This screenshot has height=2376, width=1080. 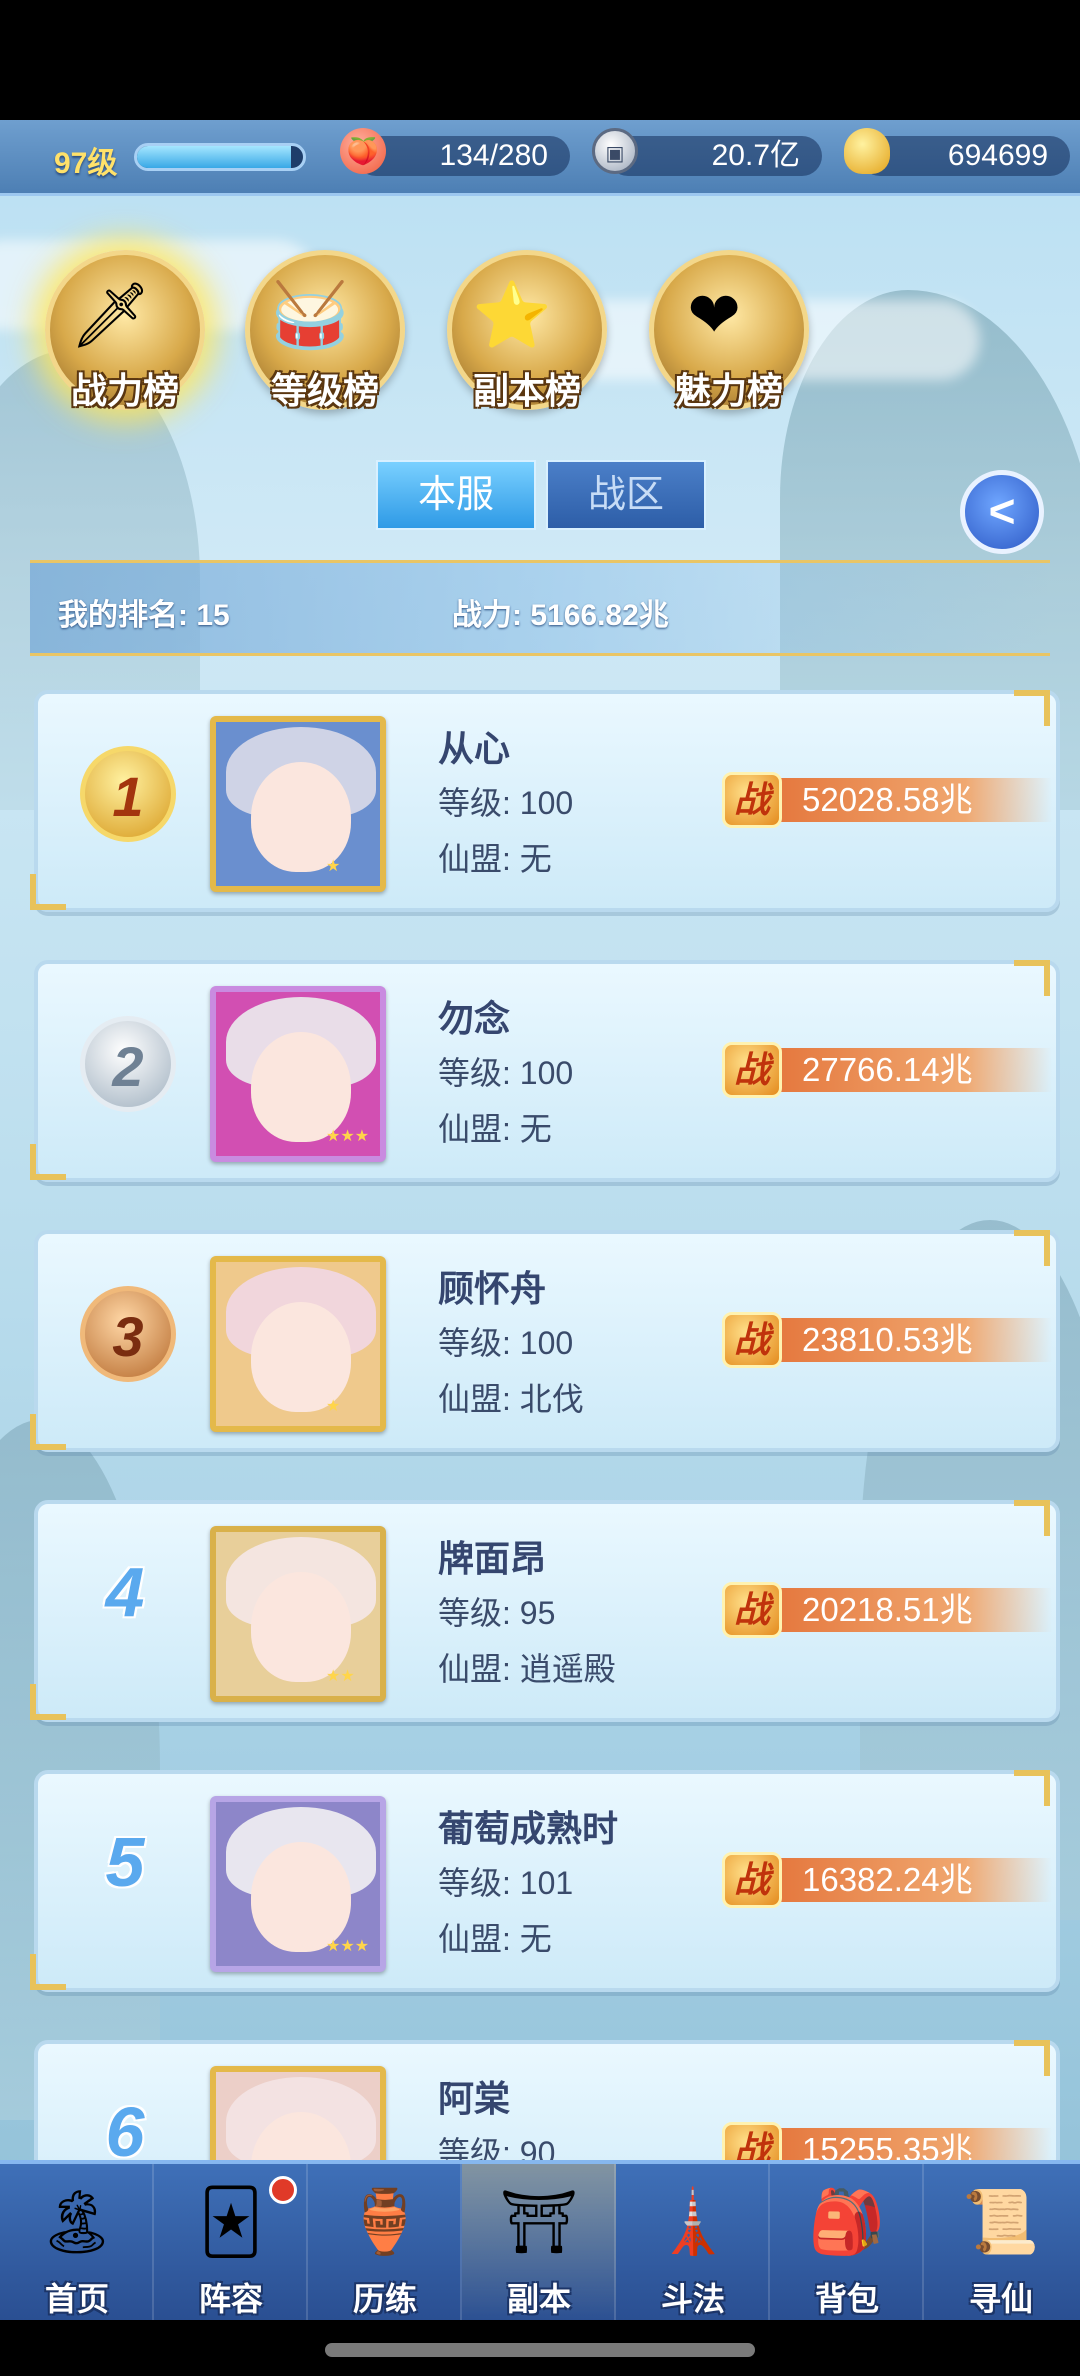 I want to click on nav-label: 历练, so click(x=384, y=2299).